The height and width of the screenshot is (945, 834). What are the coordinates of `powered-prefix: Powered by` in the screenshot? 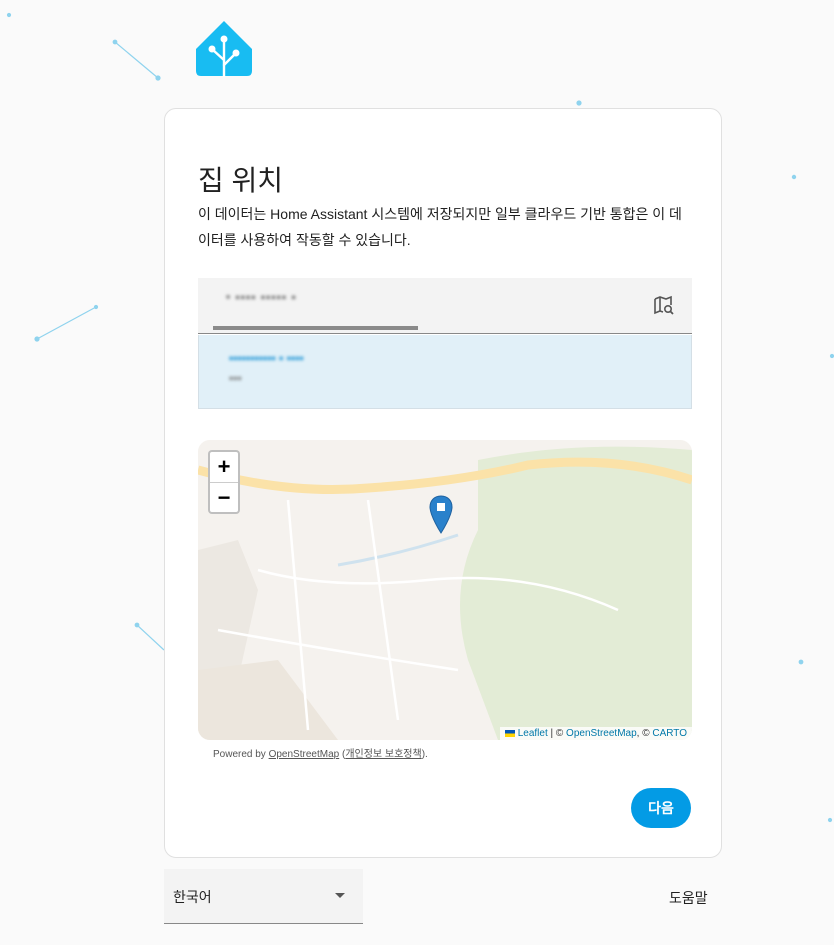 It's located at (241, 754).